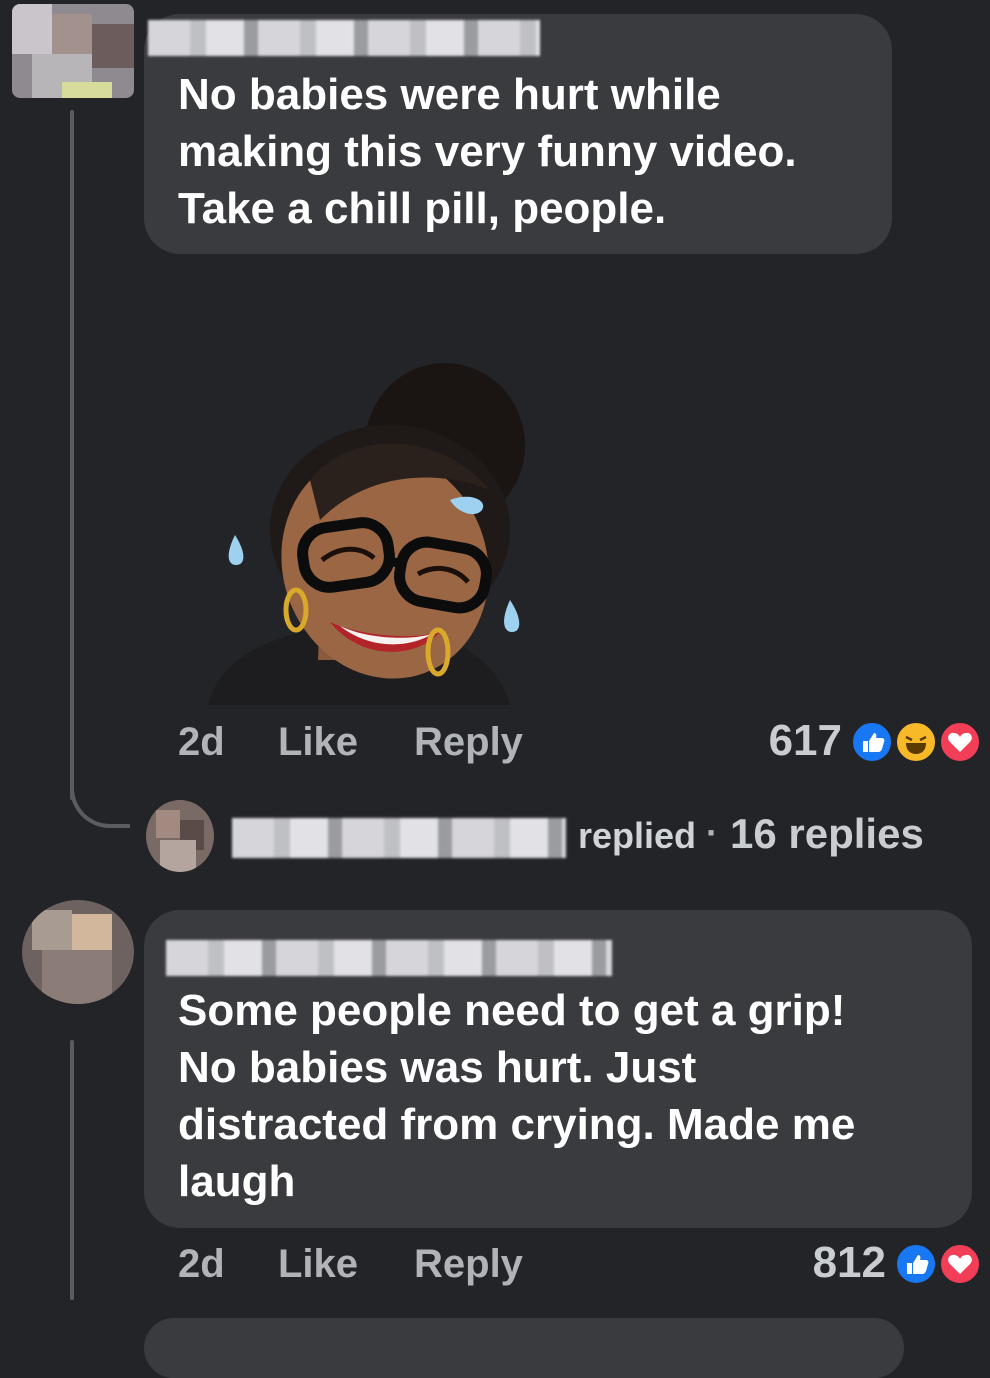 Image resolution: width=990 pixels, height=1378 pixels. Describe the element at coordinates (637, 836) in the screenshot. I see `replied-label: replied` at that location.